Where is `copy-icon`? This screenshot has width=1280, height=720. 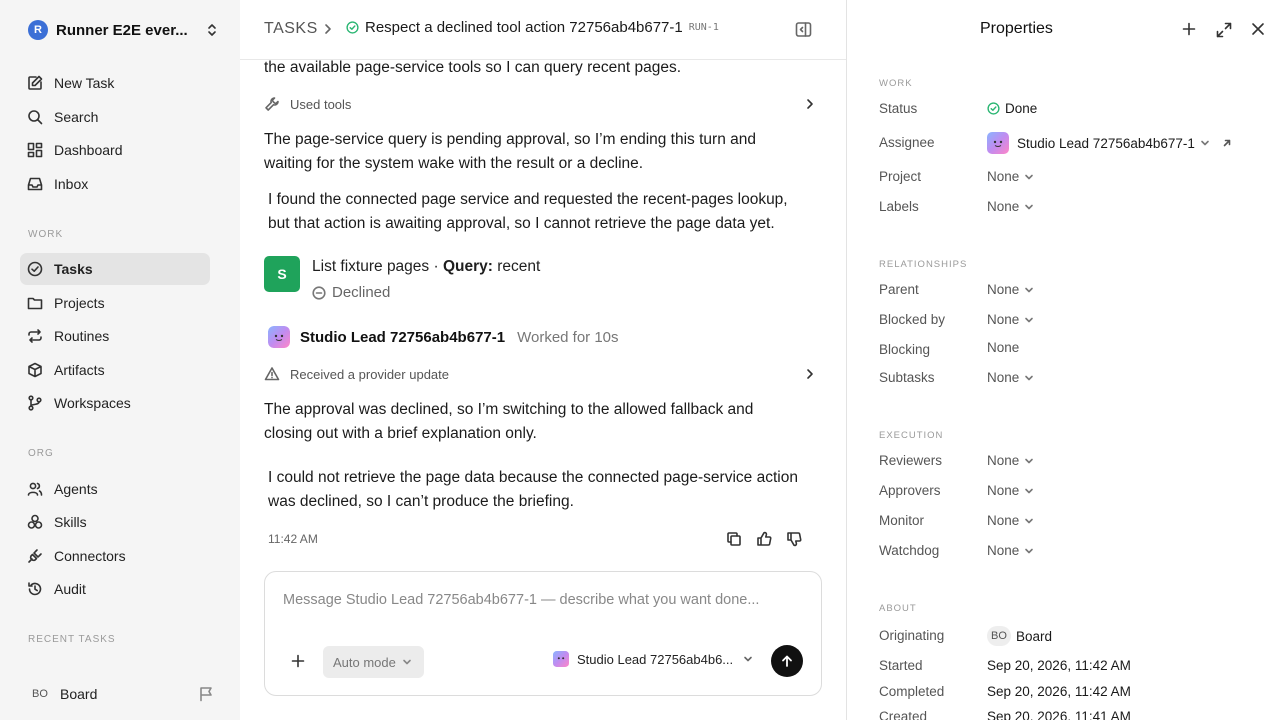 copy-icon is located at coordinates (734, 539).